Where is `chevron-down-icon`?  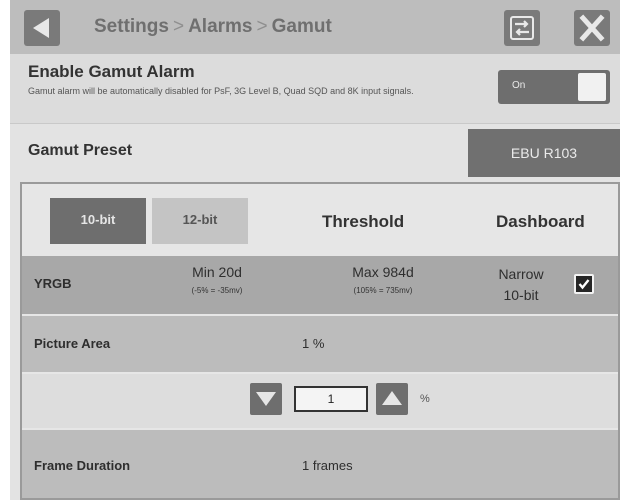 chevron-down-icon is located at coordinates (266, 399).